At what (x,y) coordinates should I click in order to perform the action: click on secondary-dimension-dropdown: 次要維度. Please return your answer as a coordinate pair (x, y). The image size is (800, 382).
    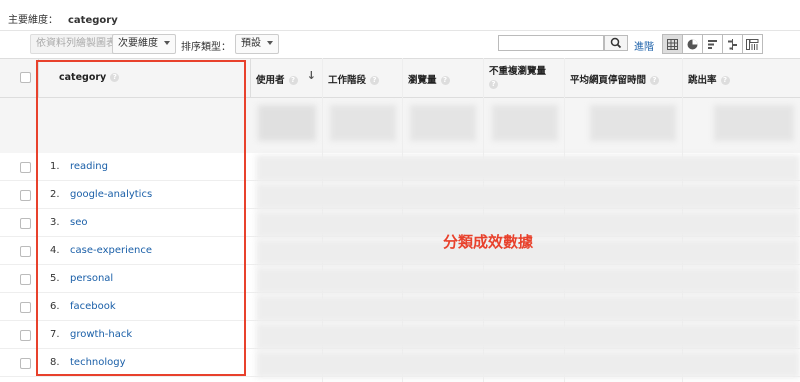
    Looking at the image, I should click on (144, 44).